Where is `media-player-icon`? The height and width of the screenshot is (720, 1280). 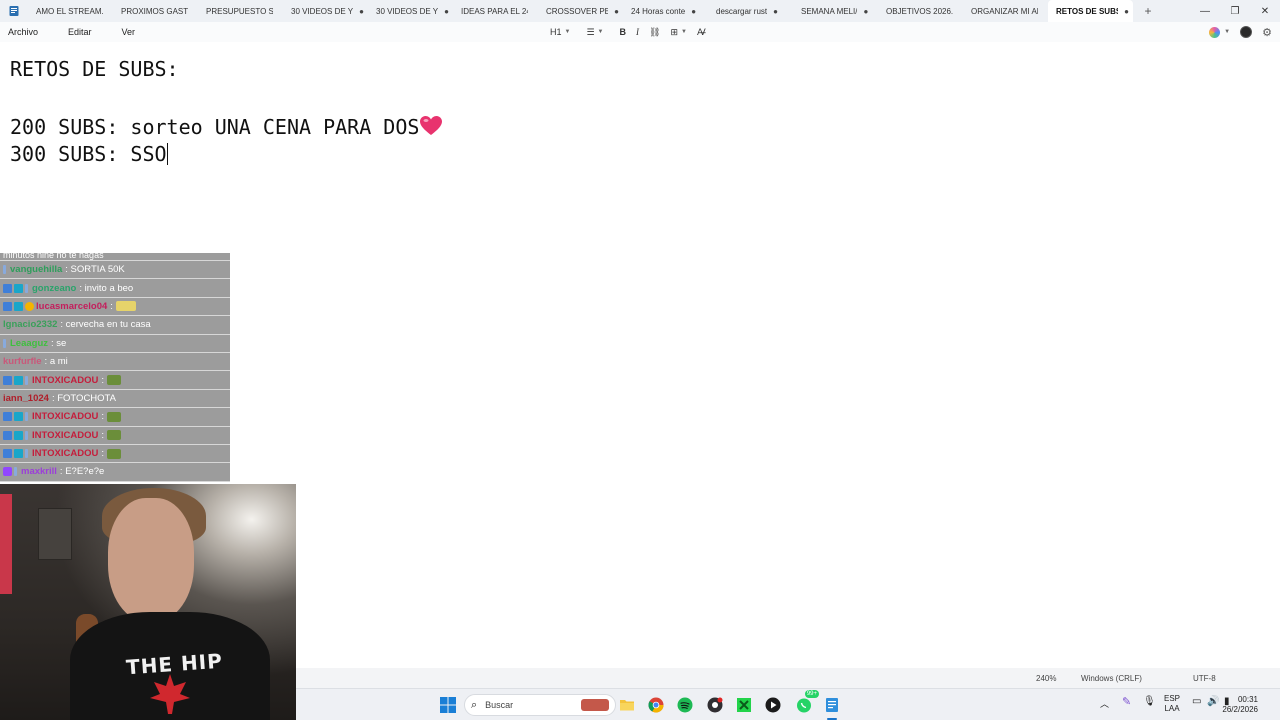
media-player-icon is located at coordinates (773, 705).